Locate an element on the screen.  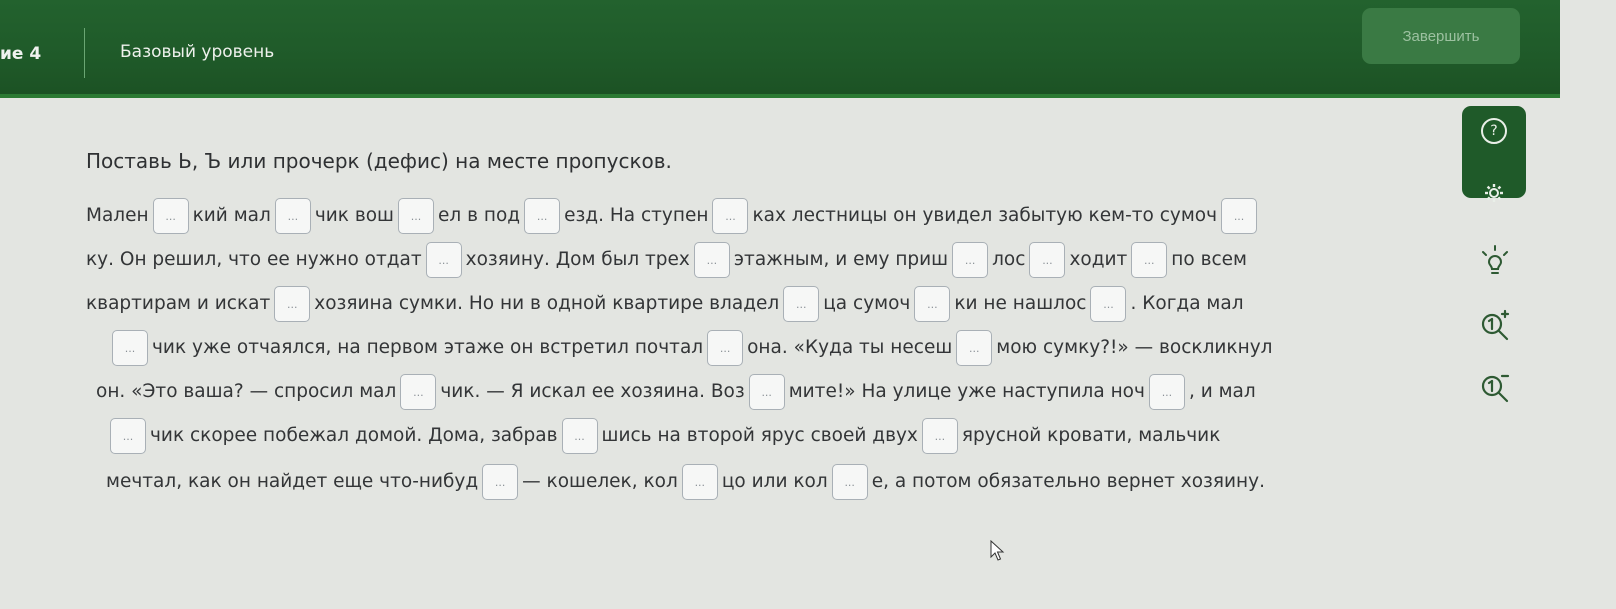
text-segment: мою сумку?!» — воскликнул is located at coordinates (1134, 347).